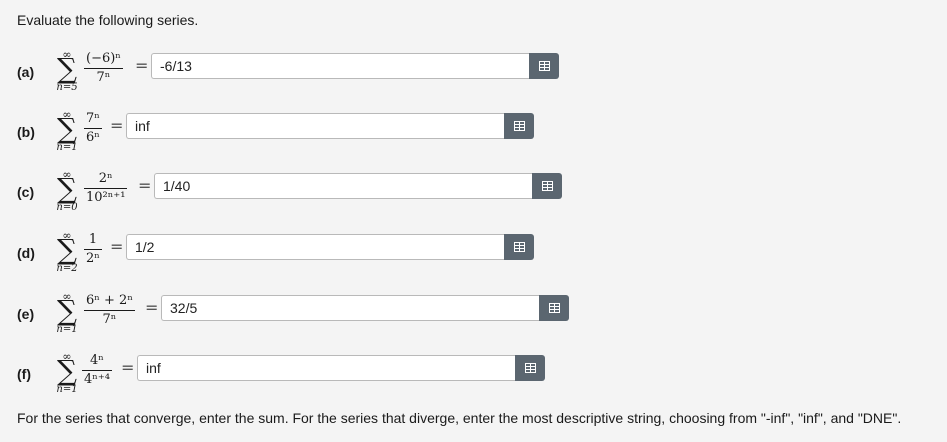 The image size is (947, 442). I want to click on fraction: 2ⁿ 10²ⁿ⁺¹, so click(106, 188).